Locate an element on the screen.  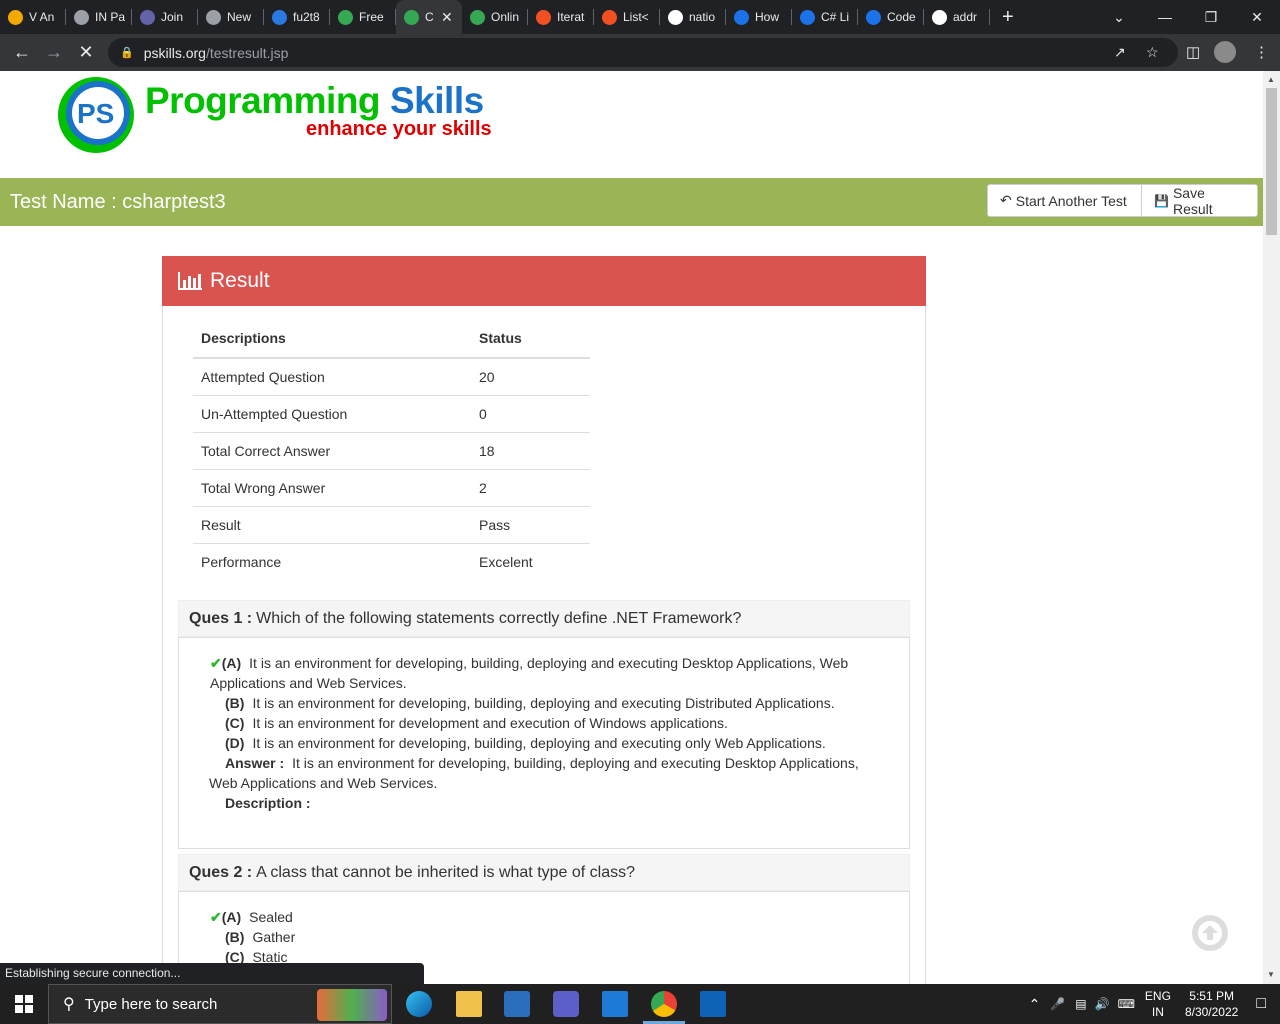
tab: V An is located at coordinates (33, 17).